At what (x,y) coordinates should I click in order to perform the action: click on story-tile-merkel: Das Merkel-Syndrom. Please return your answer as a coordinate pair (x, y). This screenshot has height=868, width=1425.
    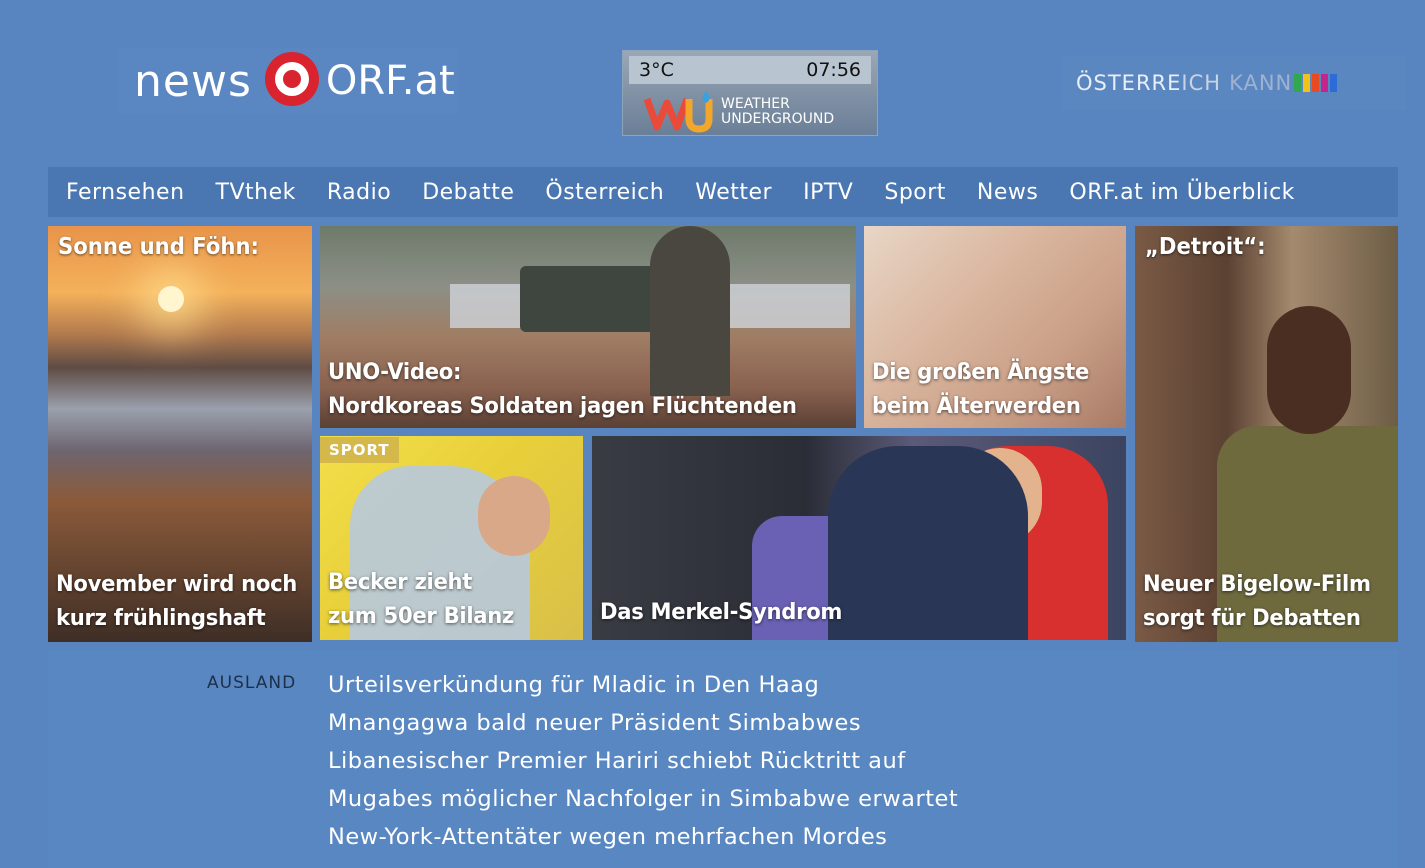
    Looking at the image, I should click on (859, 538).